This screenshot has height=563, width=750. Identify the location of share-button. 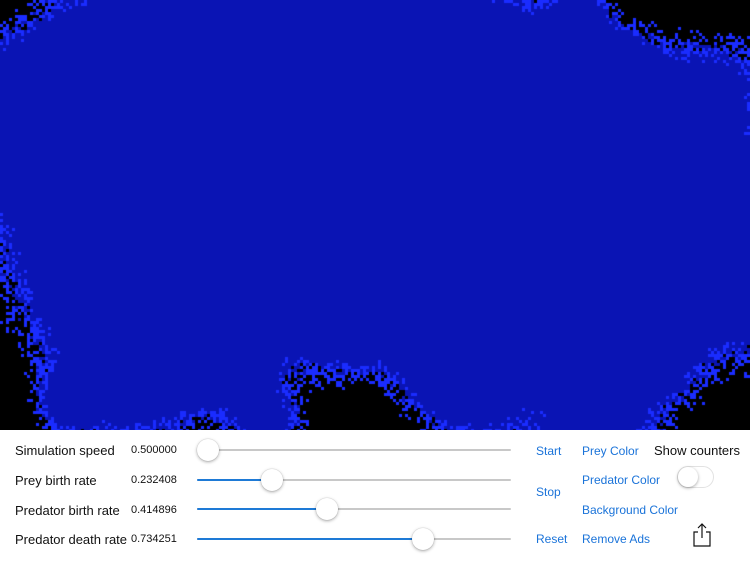
(702, 535).